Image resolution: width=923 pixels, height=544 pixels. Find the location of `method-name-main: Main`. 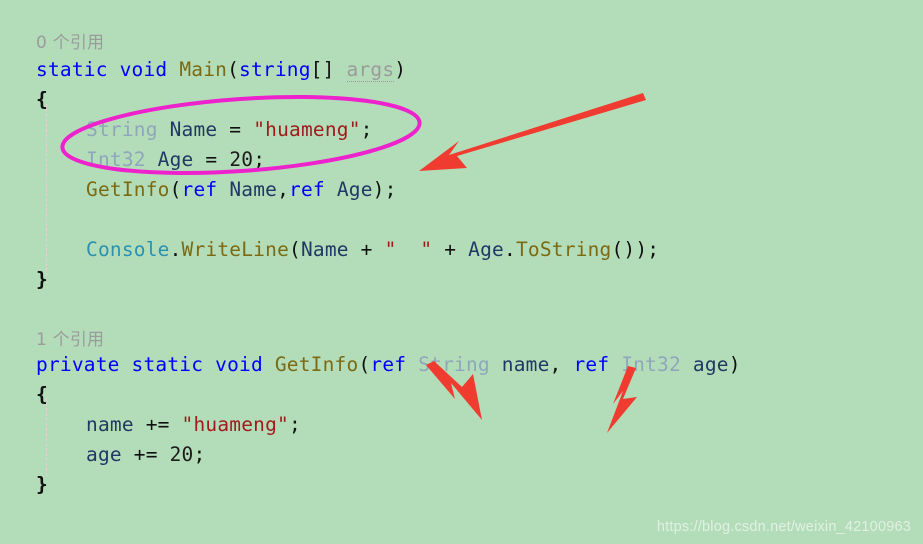

method-name-main: Main is located at coordinates (203, 69).